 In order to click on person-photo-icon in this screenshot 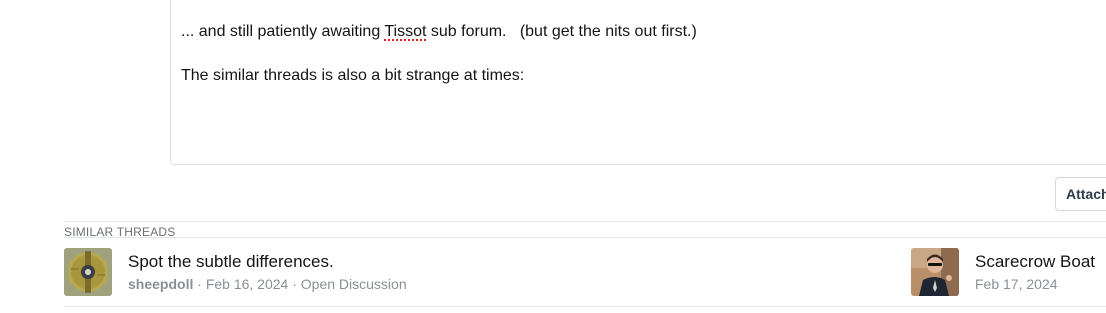, I will do `click(935, 272)`.